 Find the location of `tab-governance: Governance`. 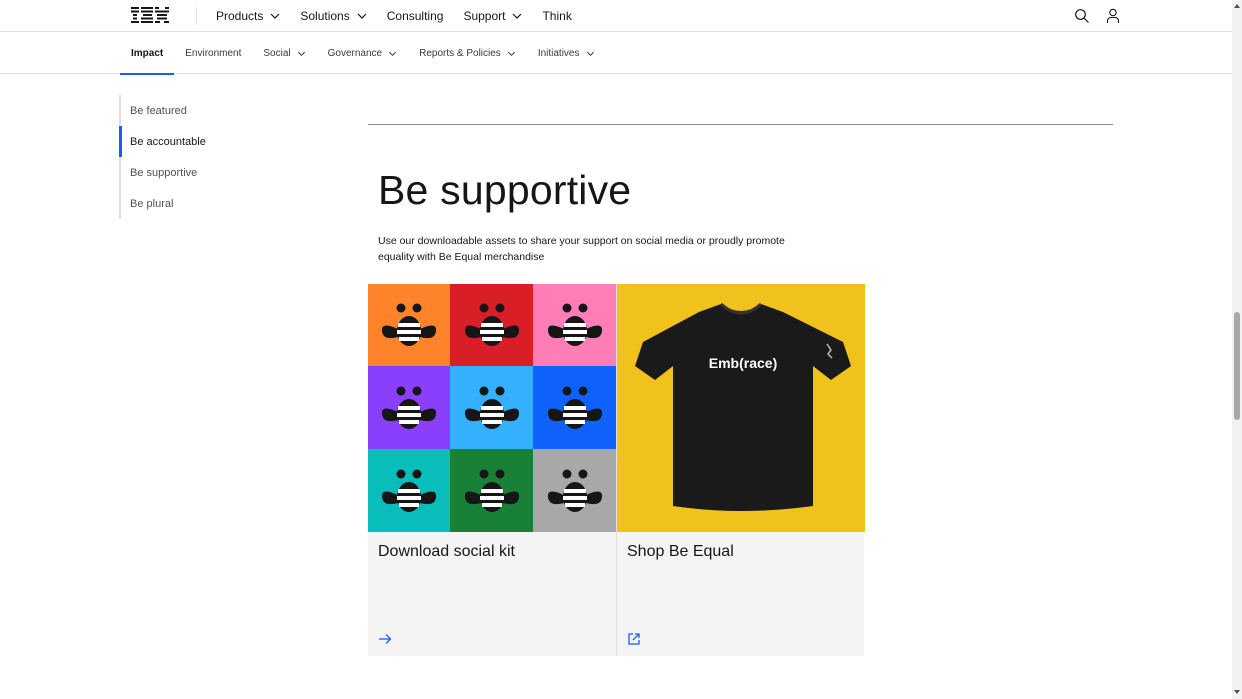

tab-governance: Governance is located at coordinates (362, 53).